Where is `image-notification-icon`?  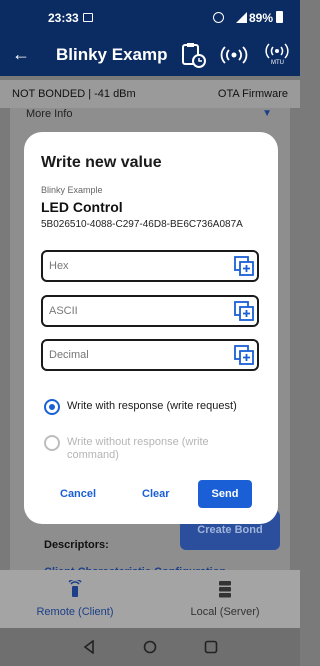
image-notification-icon is located at coordinates (88, 17).